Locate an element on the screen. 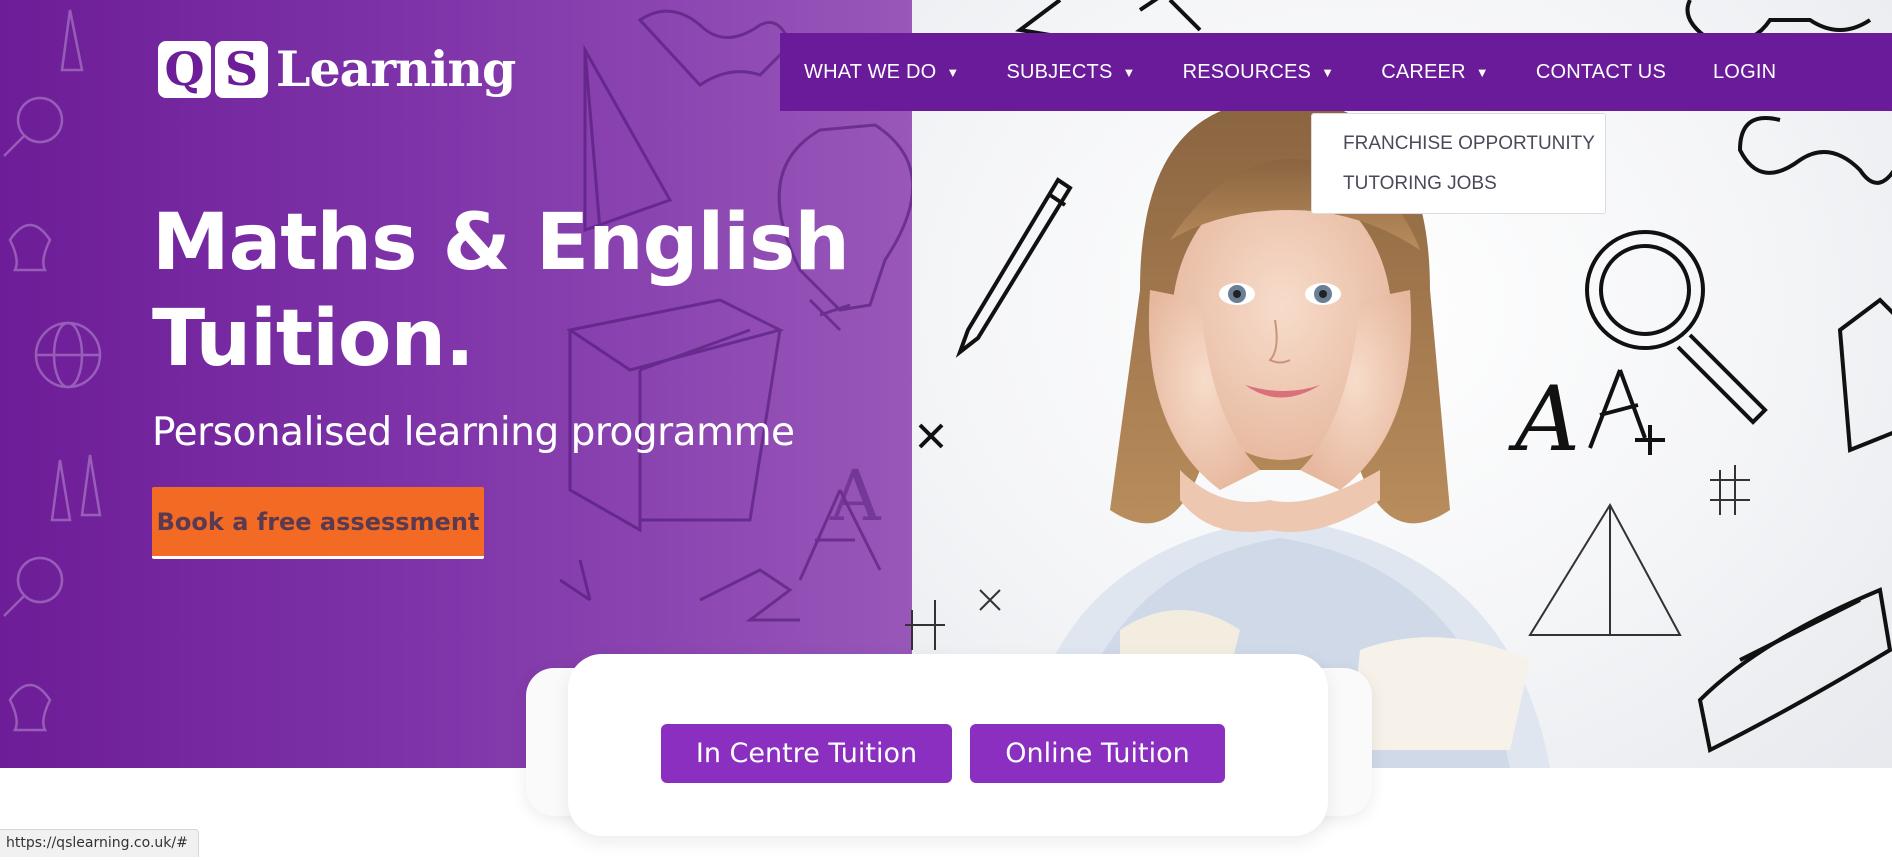 The image size is (1892, 860). nav-label-what-we-do: WHAT WE DO is located at coordinates (870, 71).